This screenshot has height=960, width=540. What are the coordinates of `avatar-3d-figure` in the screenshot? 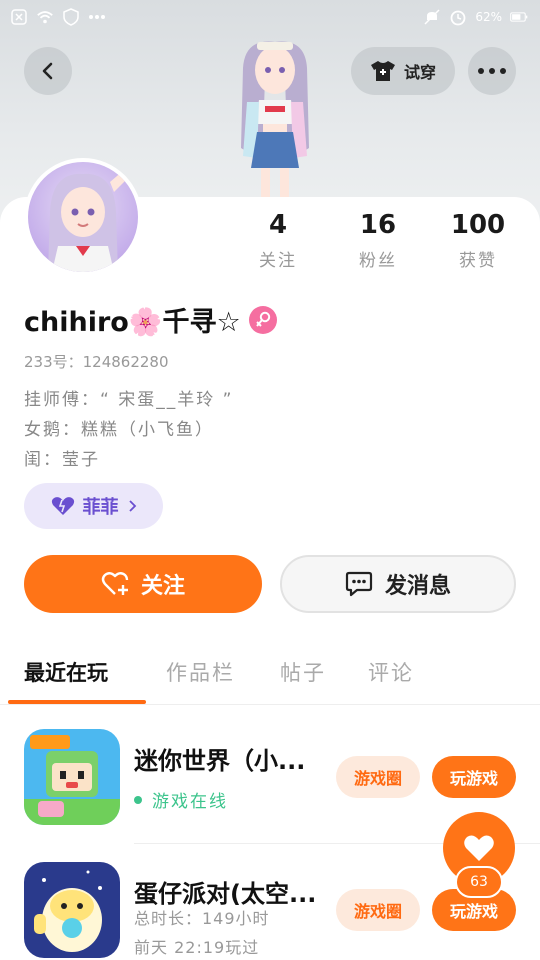 It's located at (275, 119).